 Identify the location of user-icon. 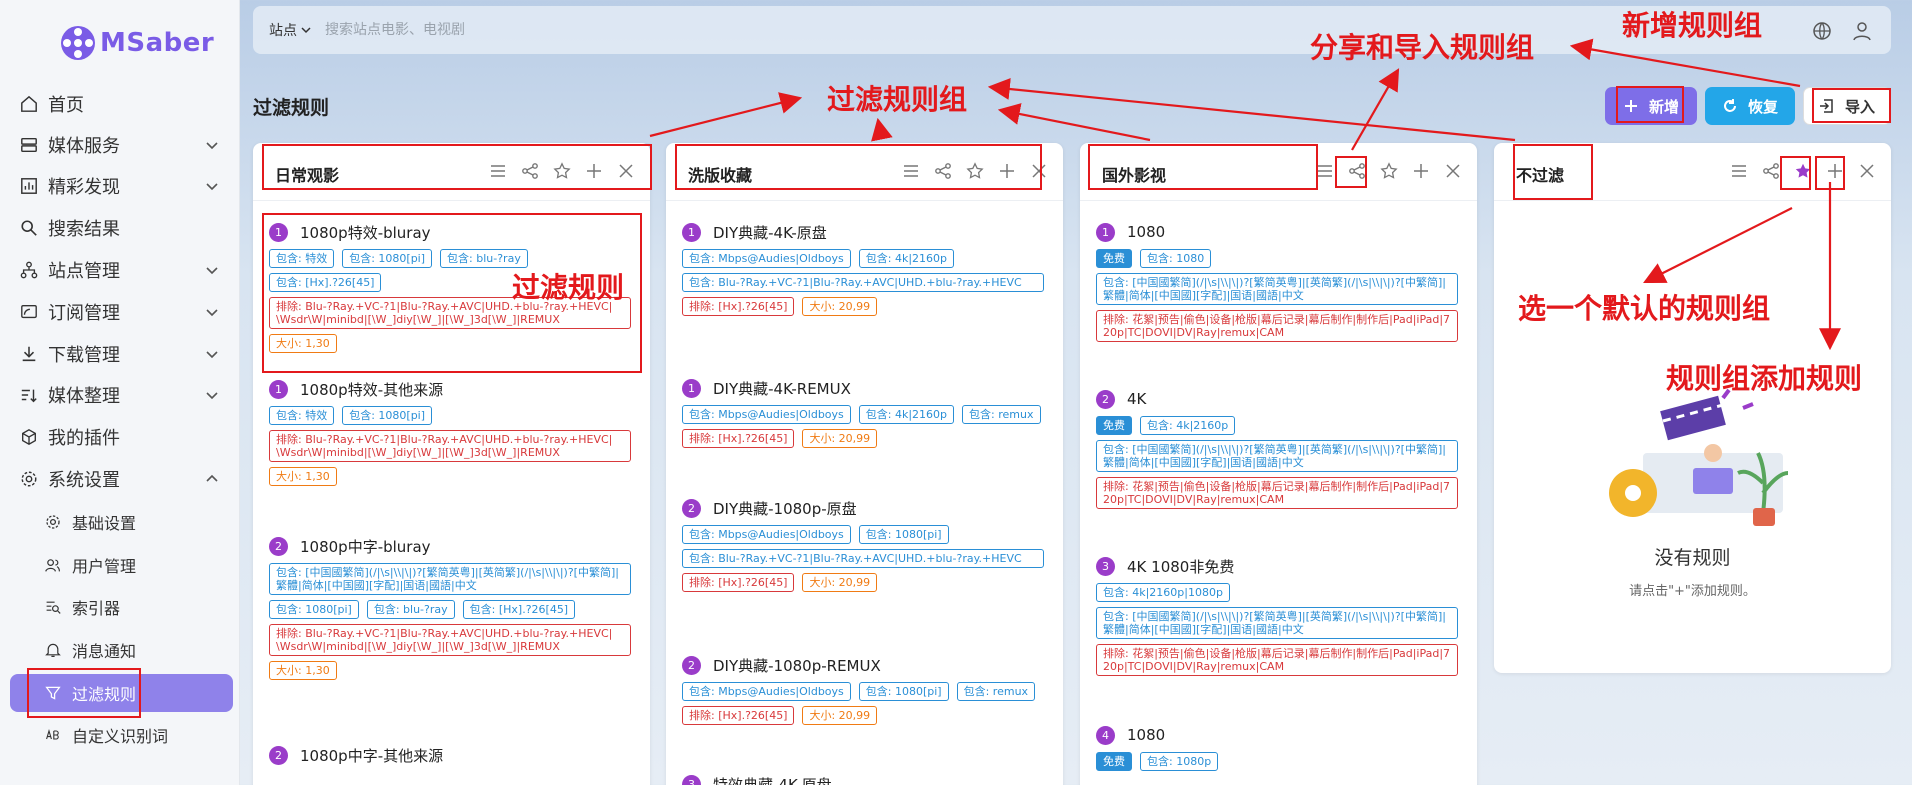
(1862, 31).